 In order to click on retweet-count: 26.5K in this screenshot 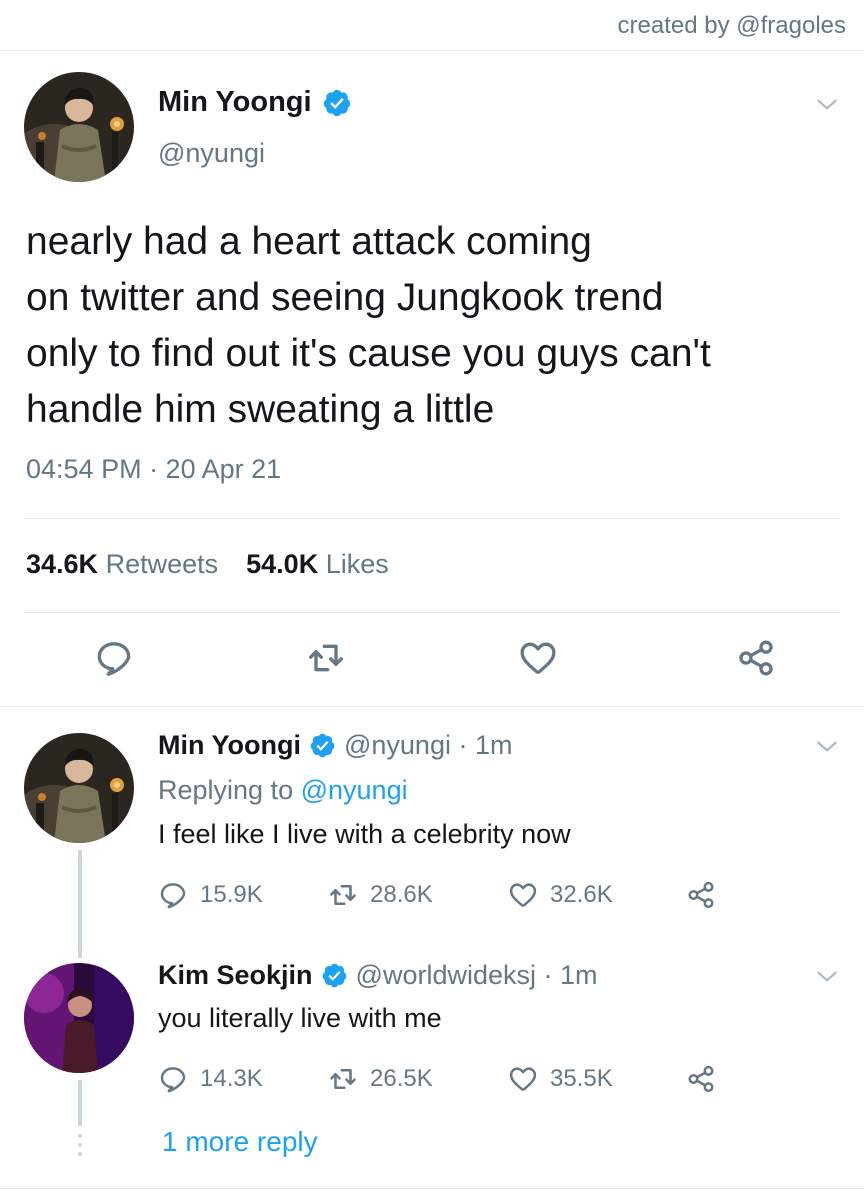, I will do `click(401, 1078)`.